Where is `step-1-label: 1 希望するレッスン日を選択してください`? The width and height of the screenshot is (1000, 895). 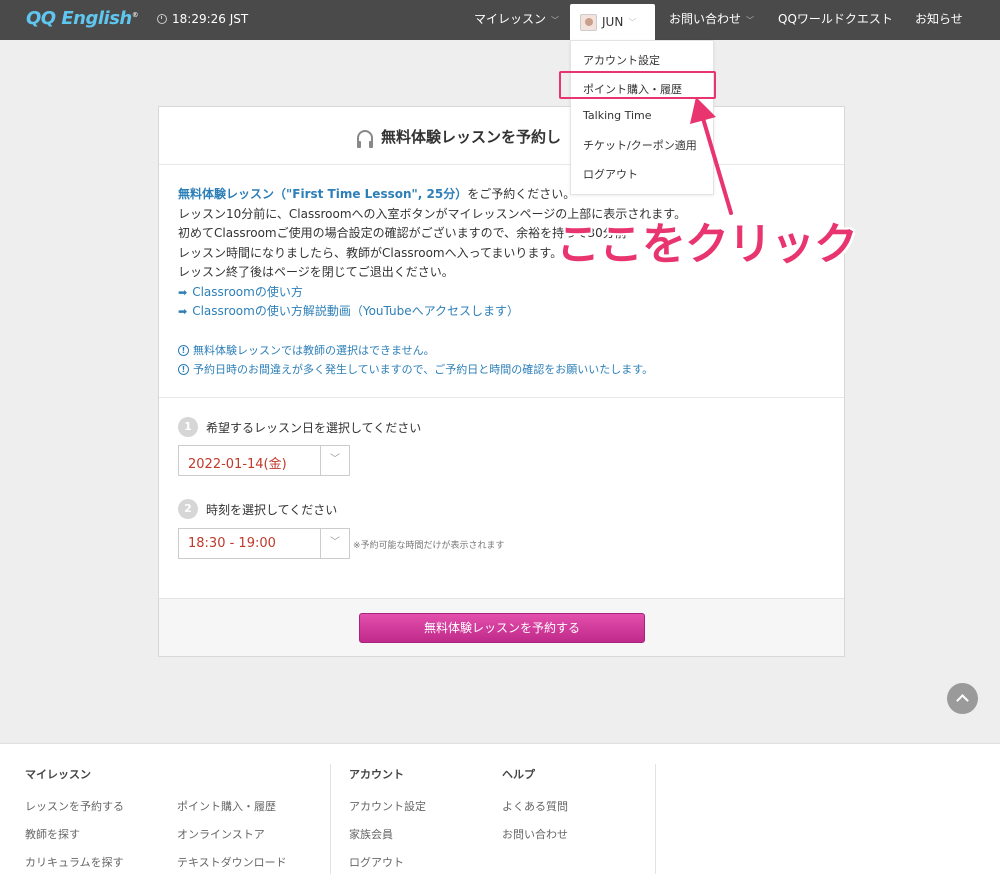
step-1-label: 1 希望するレッスン日を選択してください is located at coordinates (299, 427).